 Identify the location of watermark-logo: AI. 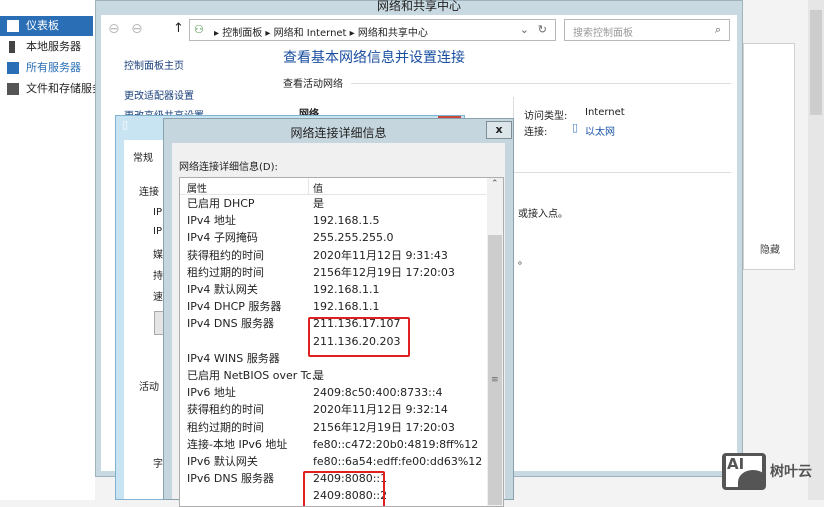
(744, 471).